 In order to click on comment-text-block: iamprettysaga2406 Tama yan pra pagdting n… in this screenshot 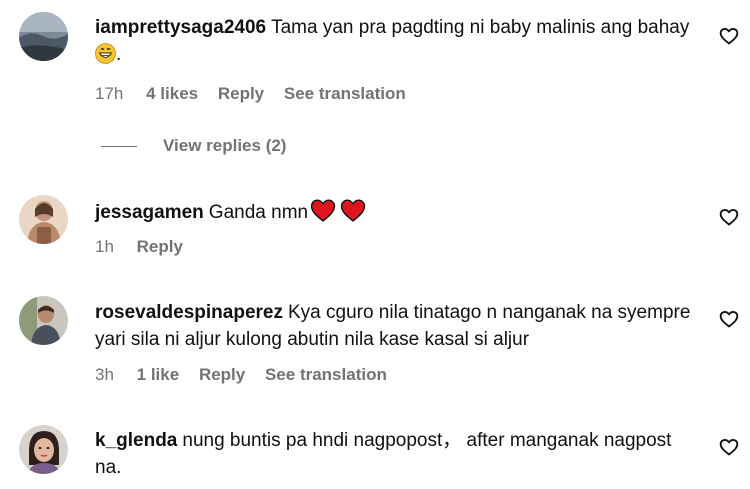, I will do `click(395, 43)`.